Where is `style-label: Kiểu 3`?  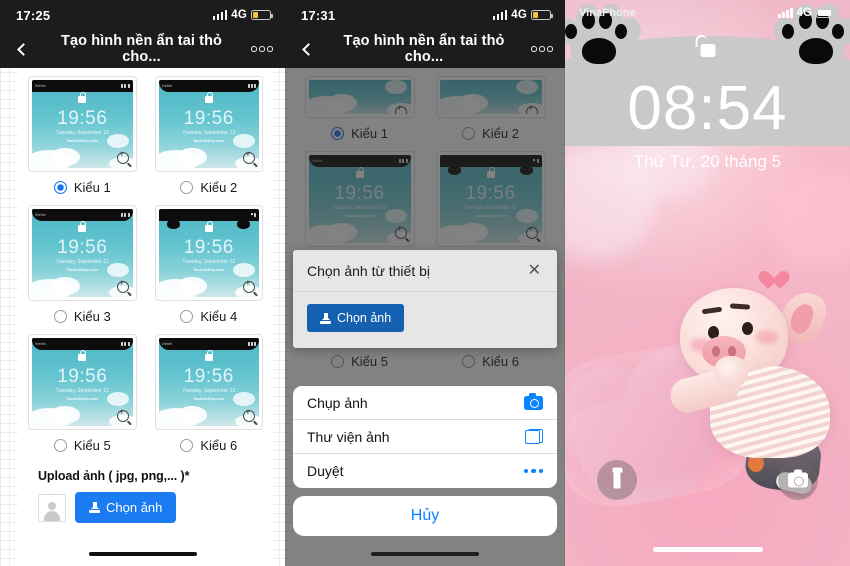 style-label: Kiểu 3 is located at coordinates (92, 316).